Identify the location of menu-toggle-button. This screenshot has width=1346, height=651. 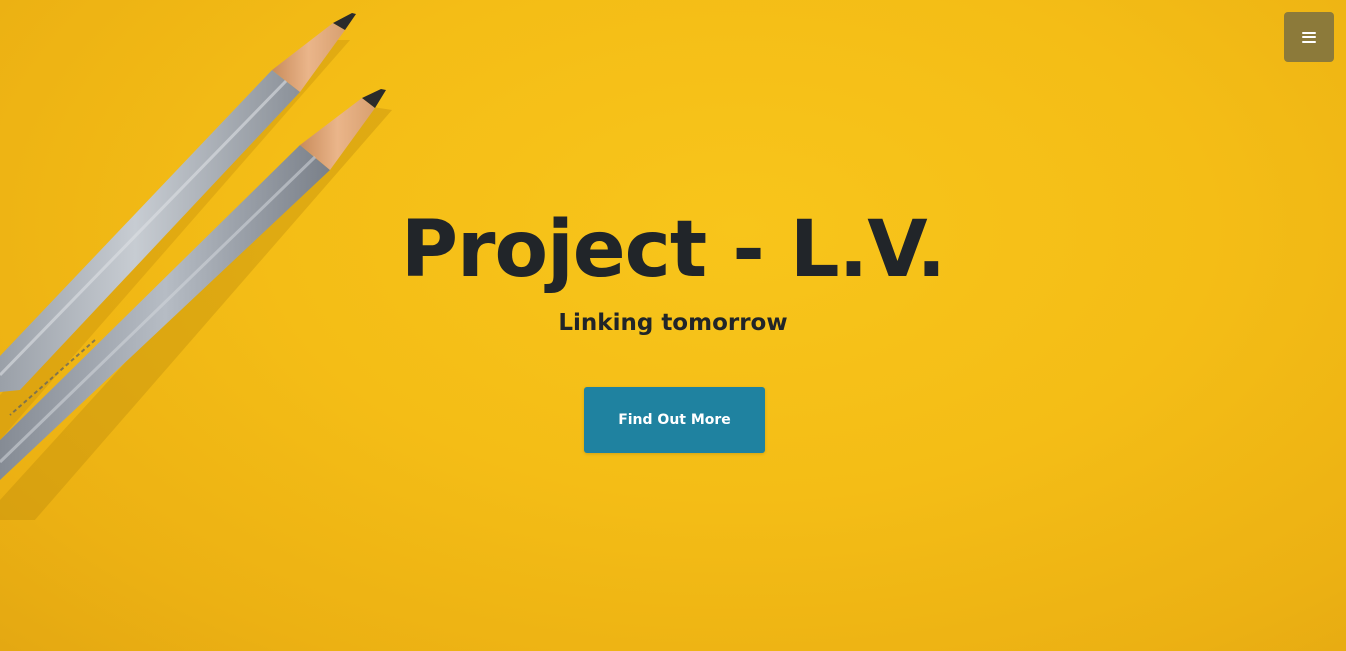
(1309, 37).